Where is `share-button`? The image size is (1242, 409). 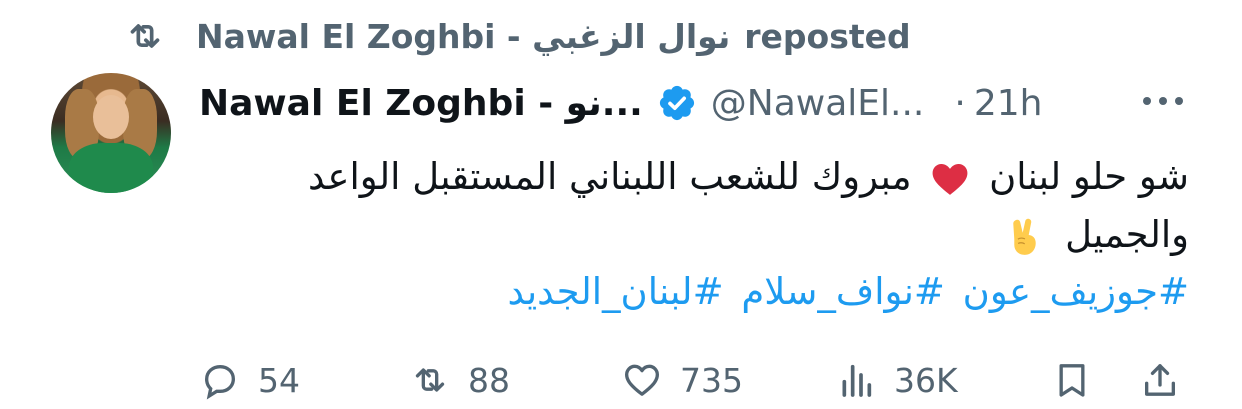 share-button is located at coordinates (1160, 380).